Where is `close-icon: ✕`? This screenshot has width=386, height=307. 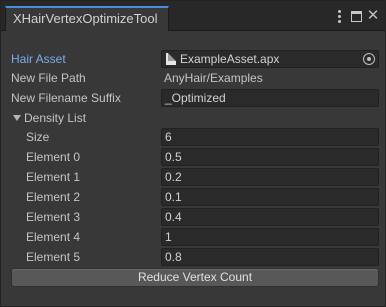
close-icon: ✕ is located at coordinates (373, 16).